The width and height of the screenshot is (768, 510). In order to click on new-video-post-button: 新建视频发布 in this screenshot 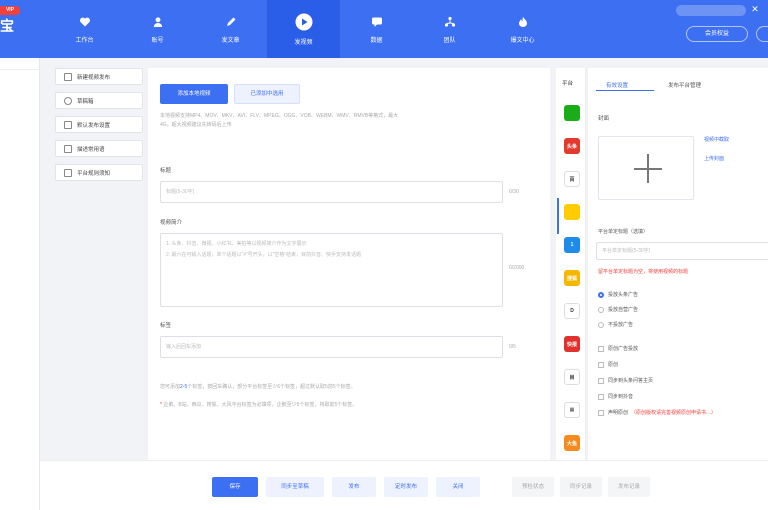, I will do `click(99, 76)`.